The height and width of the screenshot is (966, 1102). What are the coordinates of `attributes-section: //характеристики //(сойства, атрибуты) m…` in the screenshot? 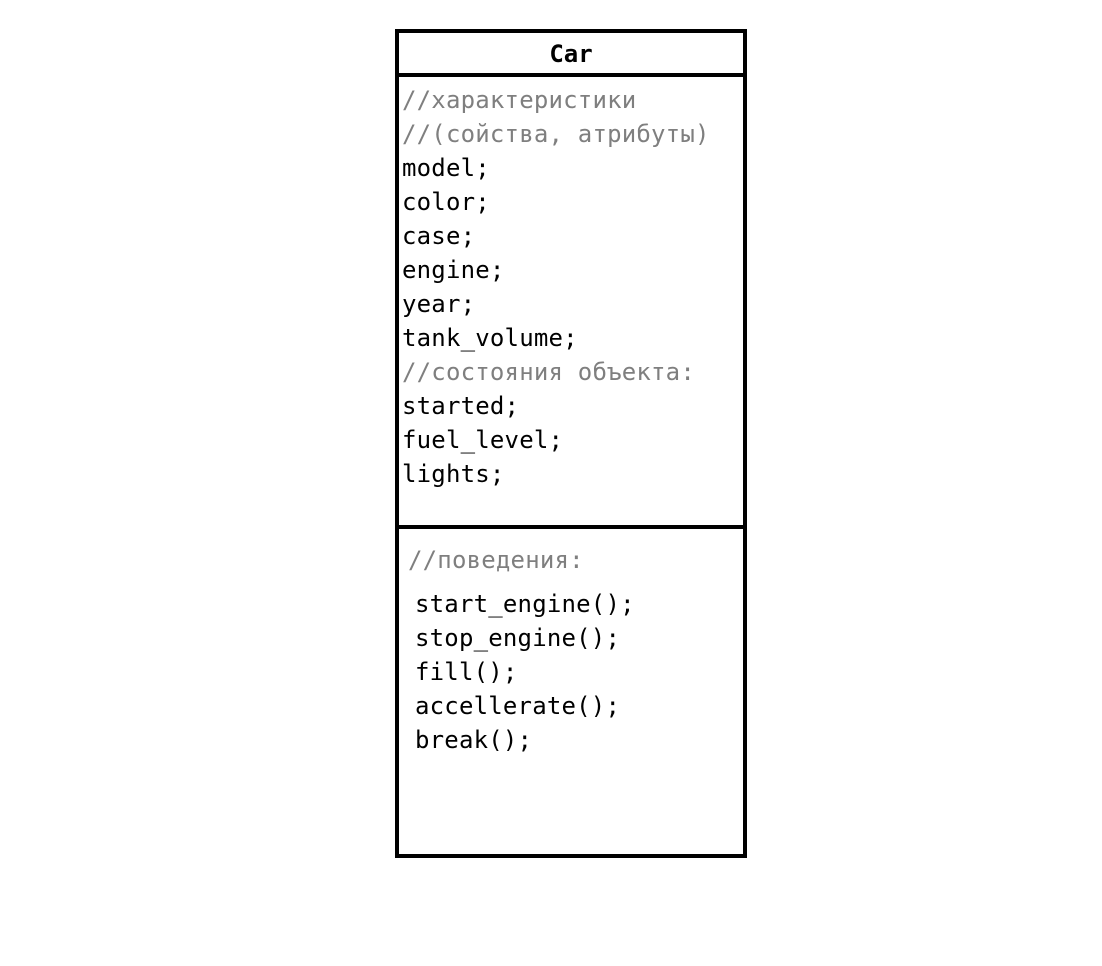 It's located at (571, 303).